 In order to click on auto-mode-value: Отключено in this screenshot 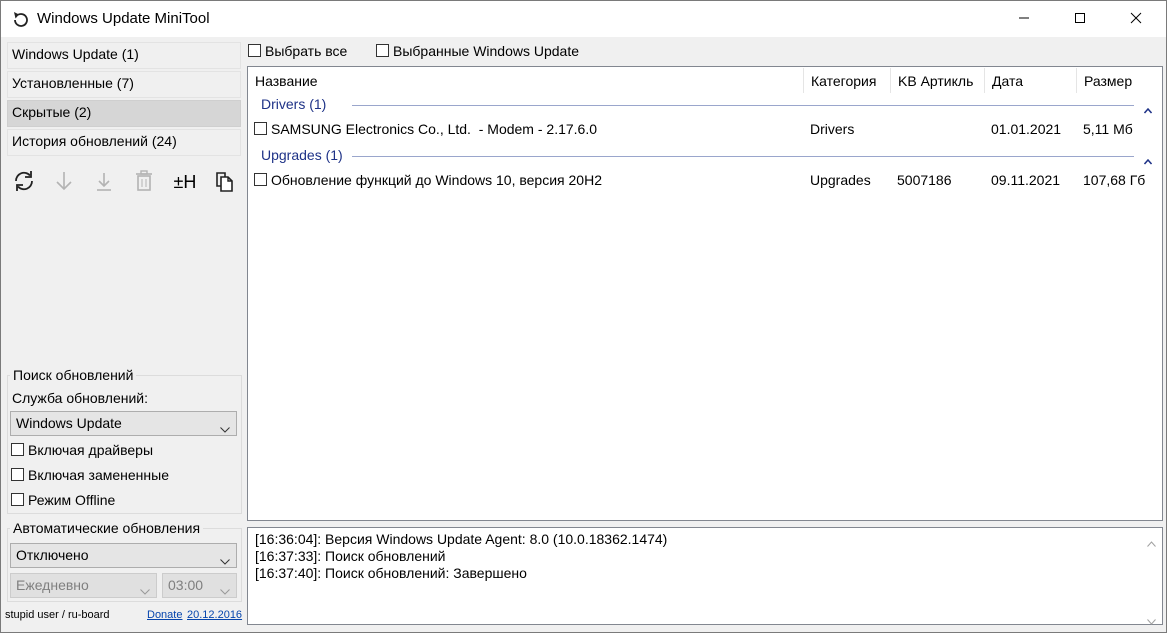, I will do `click(52, 555)`.